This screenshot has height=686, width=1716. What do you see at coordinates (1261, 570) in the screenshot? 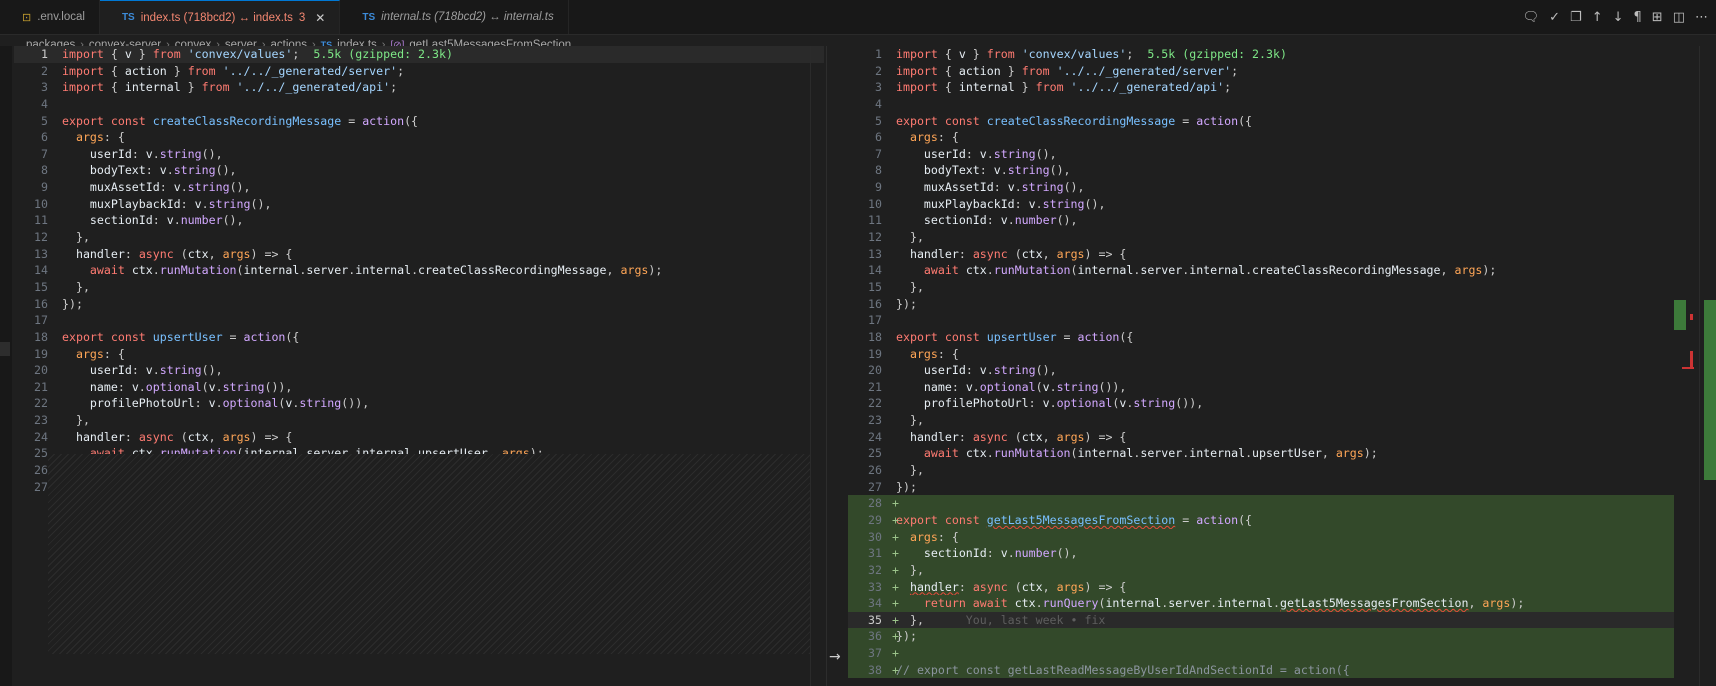
I see `code-line: 32 + },` at bounding box center [1261, 570].